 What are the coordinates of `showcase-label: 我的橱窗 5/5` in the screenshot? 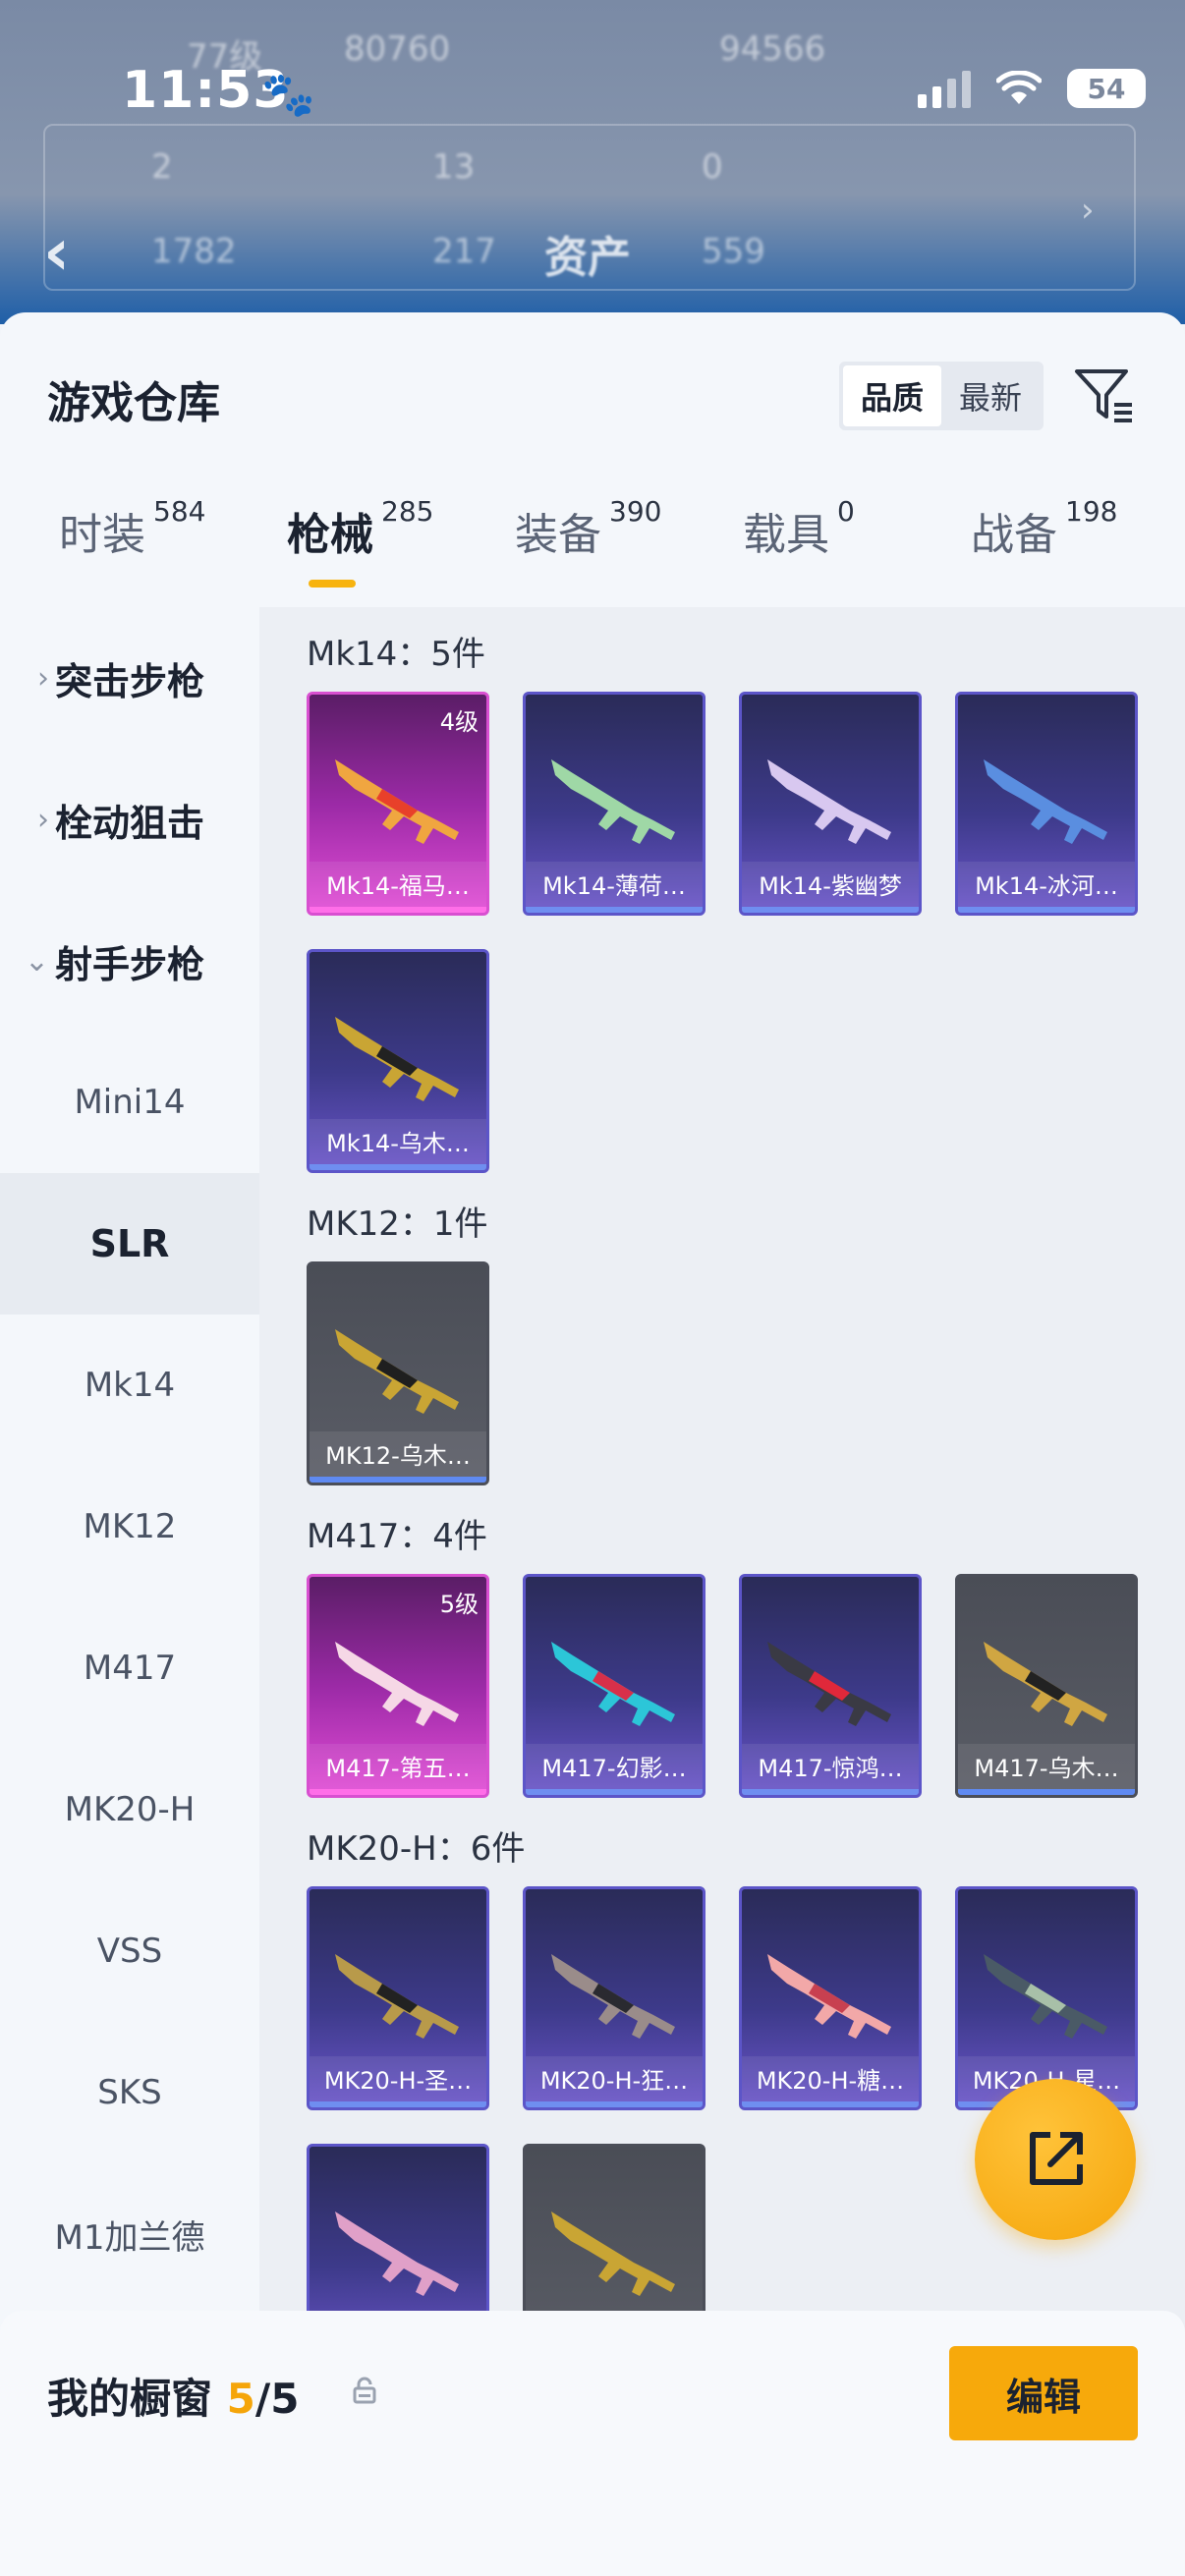 It's located at (173, 2396).